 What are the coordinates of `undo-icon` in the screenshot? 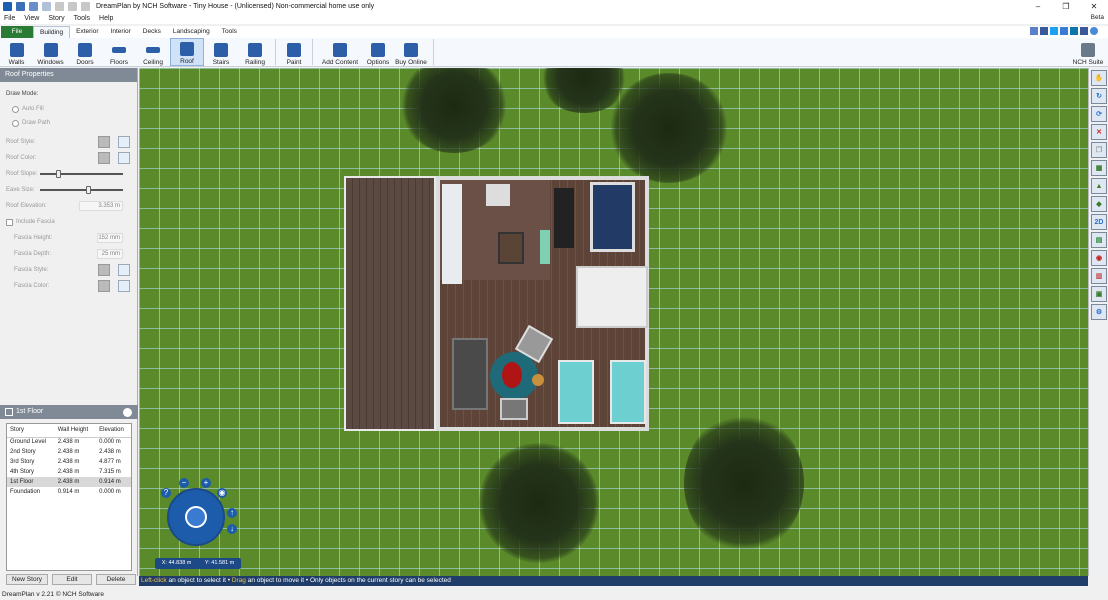 It's located at (33, 6).